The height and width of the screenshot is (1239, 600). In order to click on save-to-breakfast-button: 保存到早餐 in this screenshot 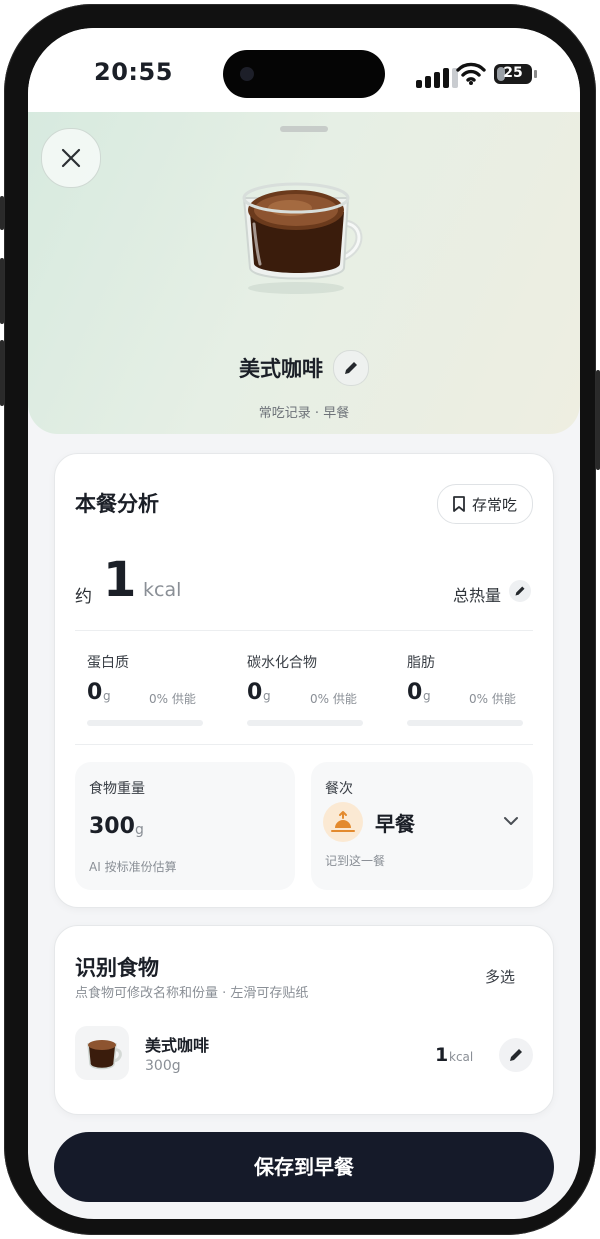, I will do `click(304, 1167)`.